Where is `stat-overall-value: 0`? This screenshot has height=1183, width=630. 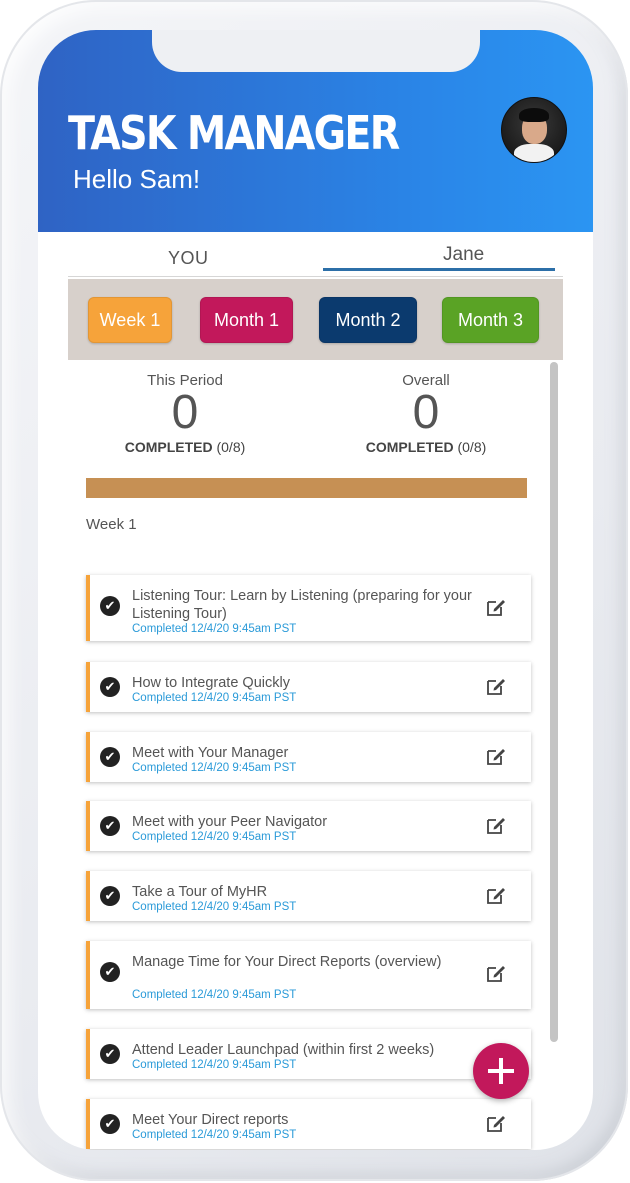 stat-overall-value: 0 is located at coordinates (426, 412).